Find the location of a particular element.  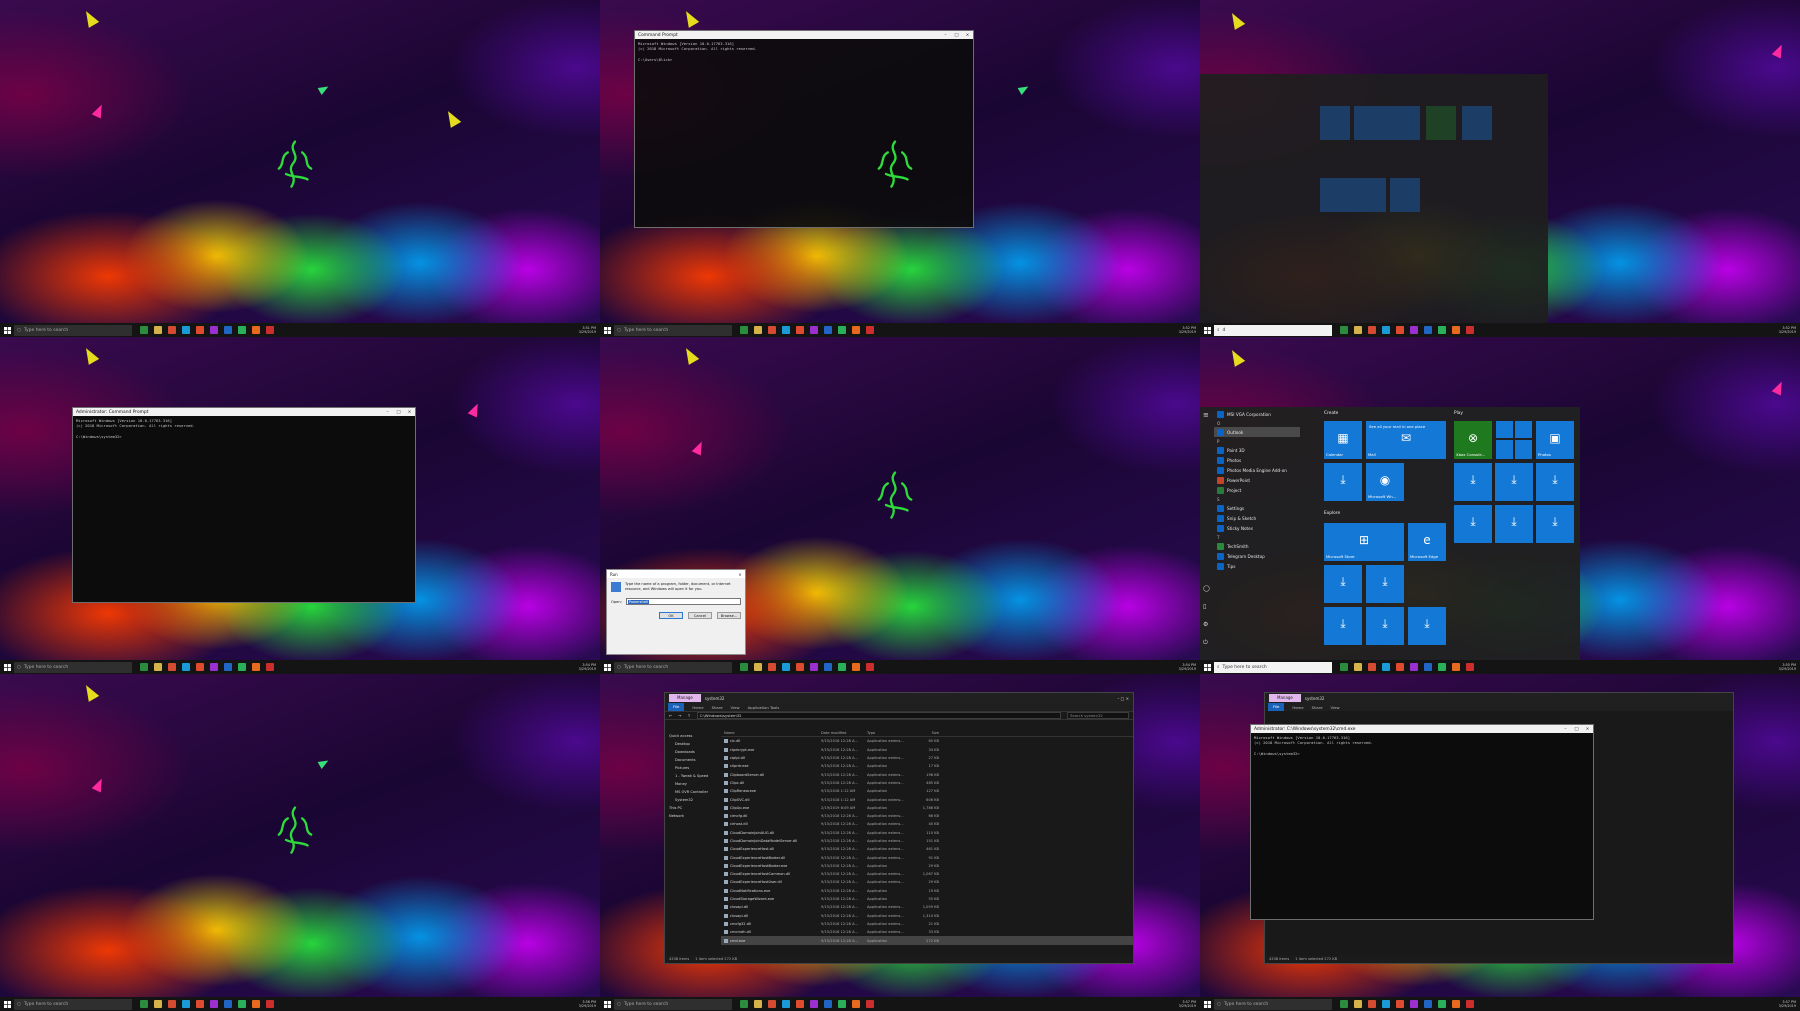

app-list-item: Tips is located at coordinates (1257, 566).